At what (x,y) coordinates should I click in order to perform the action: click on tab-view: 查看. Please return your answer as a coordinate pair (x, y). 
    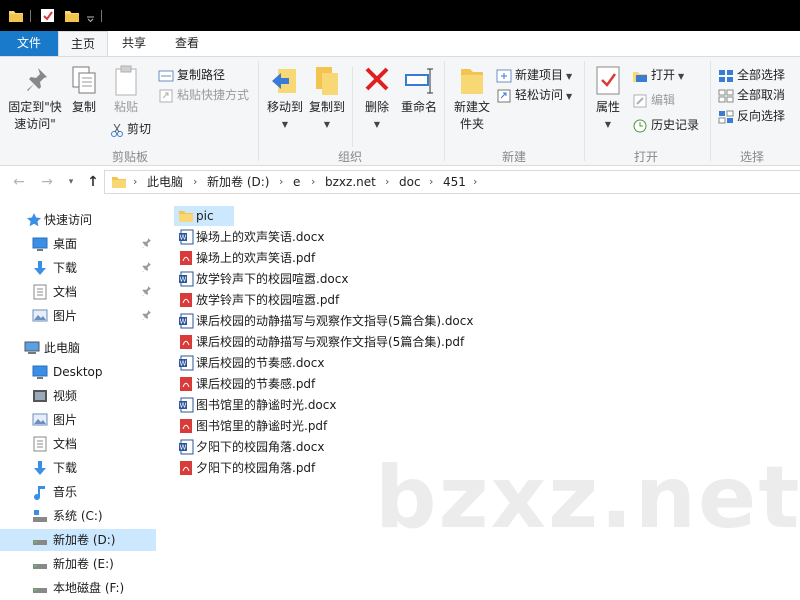
    Looking at the image, I should click on (187, 43).